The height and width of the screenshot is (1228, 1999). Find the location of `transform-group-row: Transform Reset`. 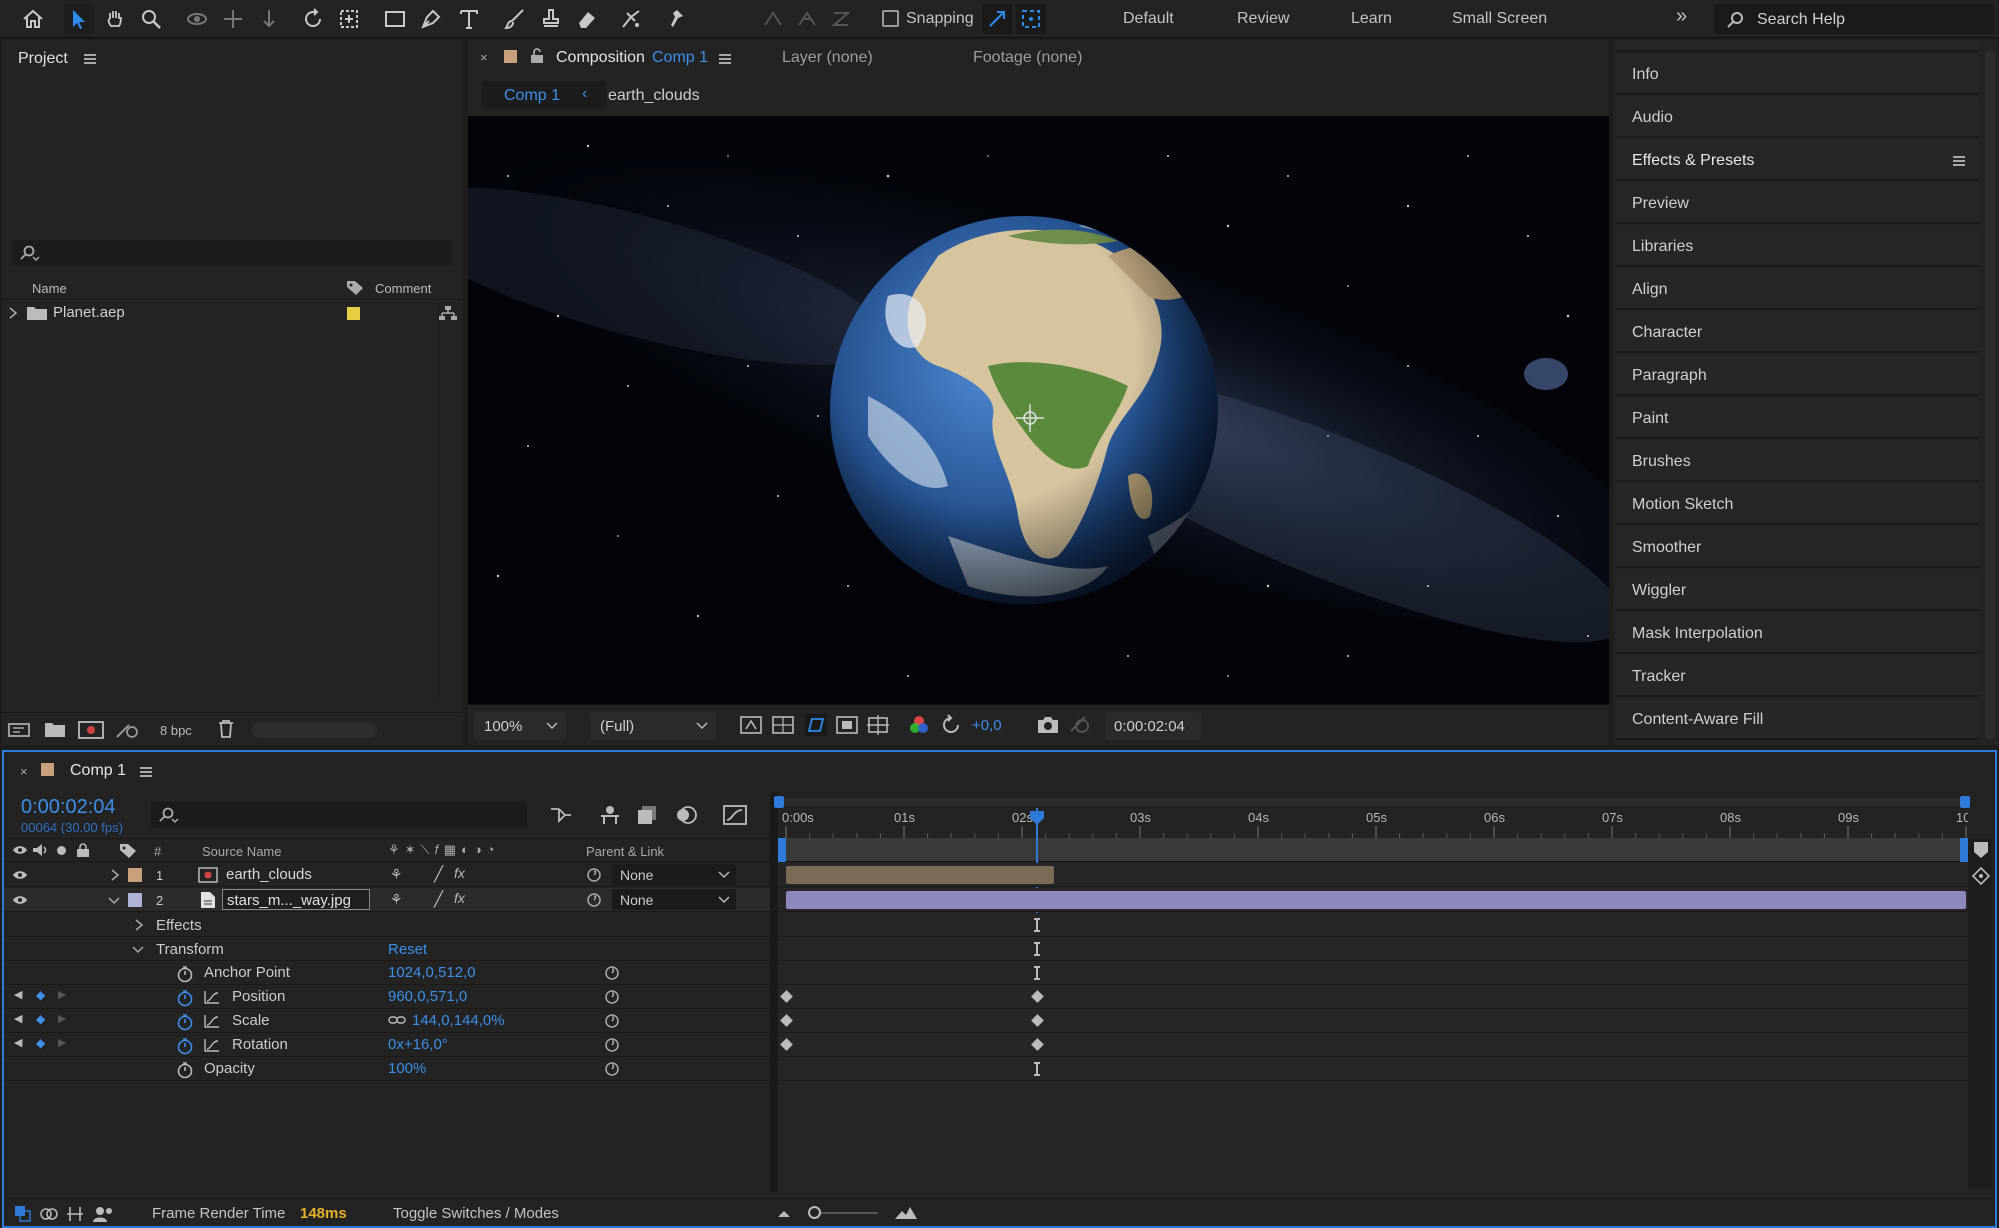

transform-group-row: Transform Reset is located at coordinates (387, 949).